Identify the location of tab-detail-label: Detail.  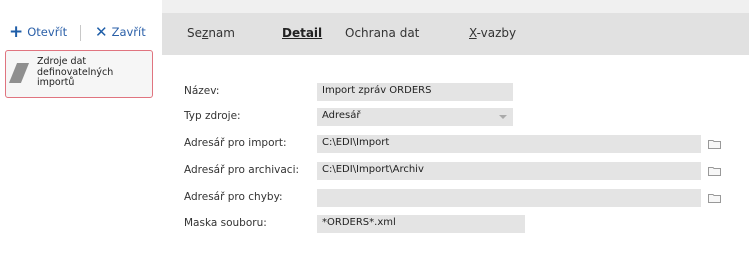
(302, 33).